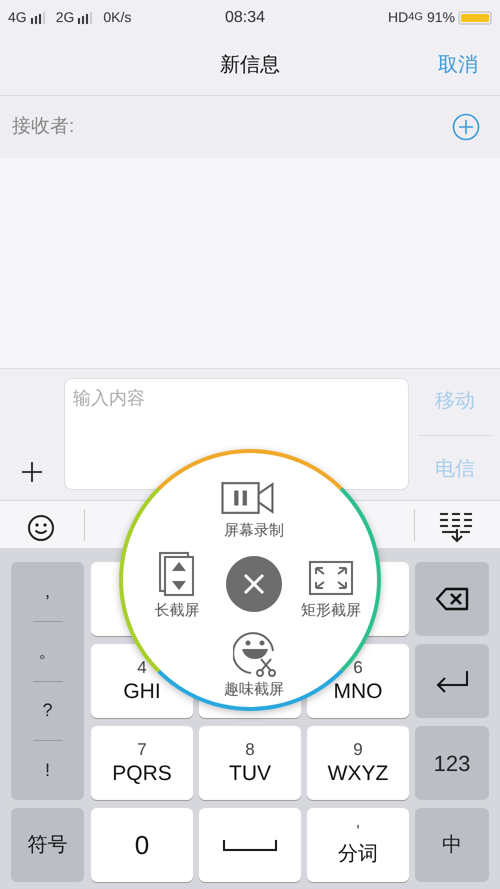  Describe the element at coordinates (248, 498) in the screenshot. I see `camera-icon` at that location.